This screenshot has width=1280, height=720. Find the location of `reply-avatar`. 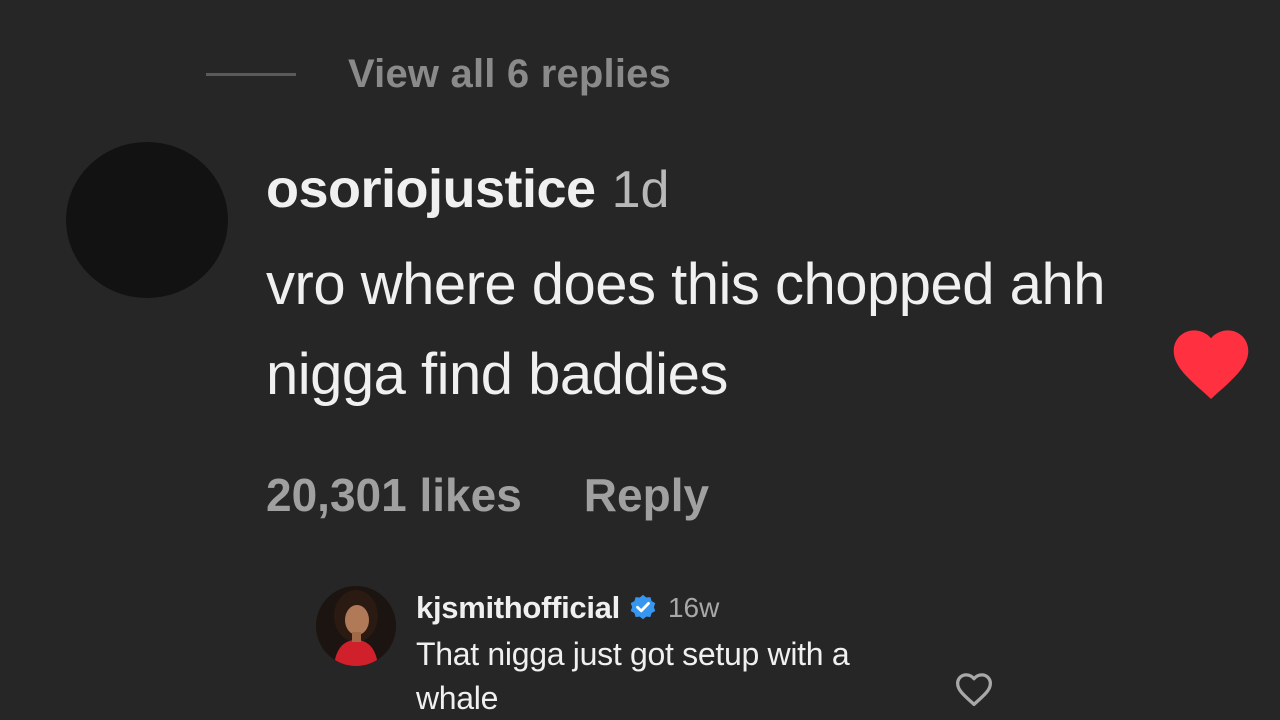

reply-avatar is located at coordinates (356, 626).